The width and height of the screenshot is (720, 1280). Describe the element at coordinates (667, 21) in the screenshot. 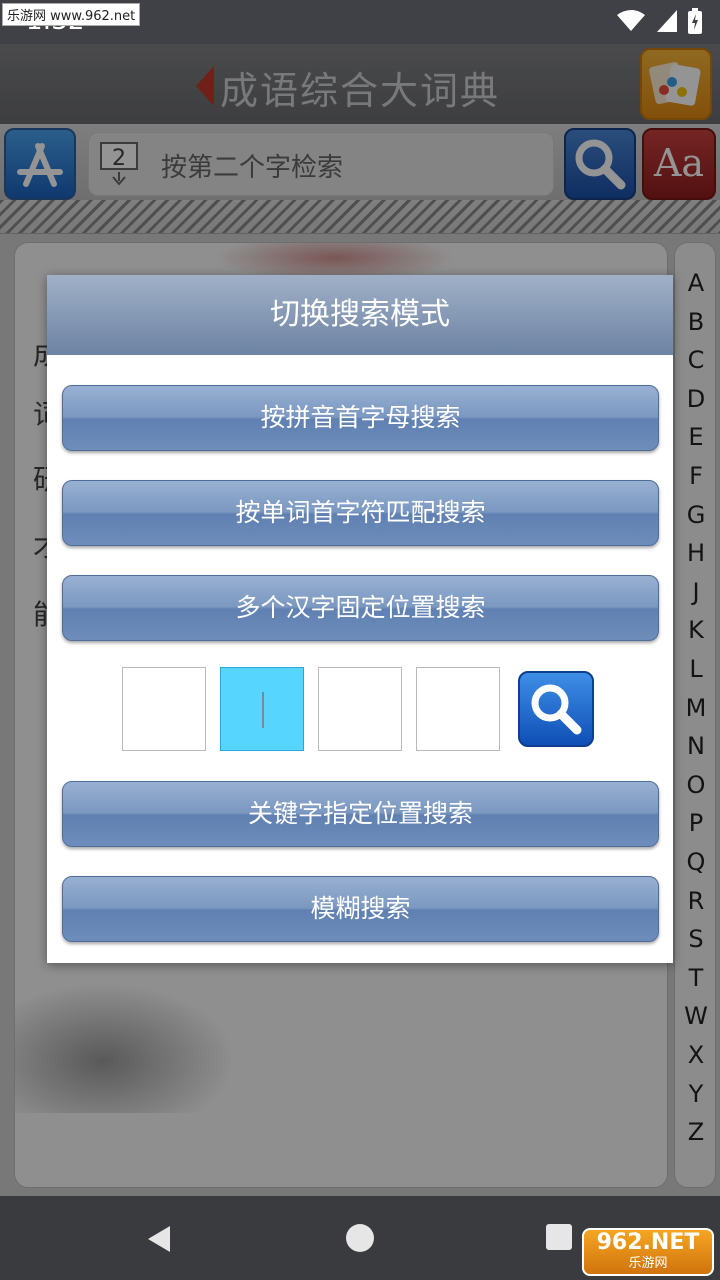

I see `signal-icon` at that location.